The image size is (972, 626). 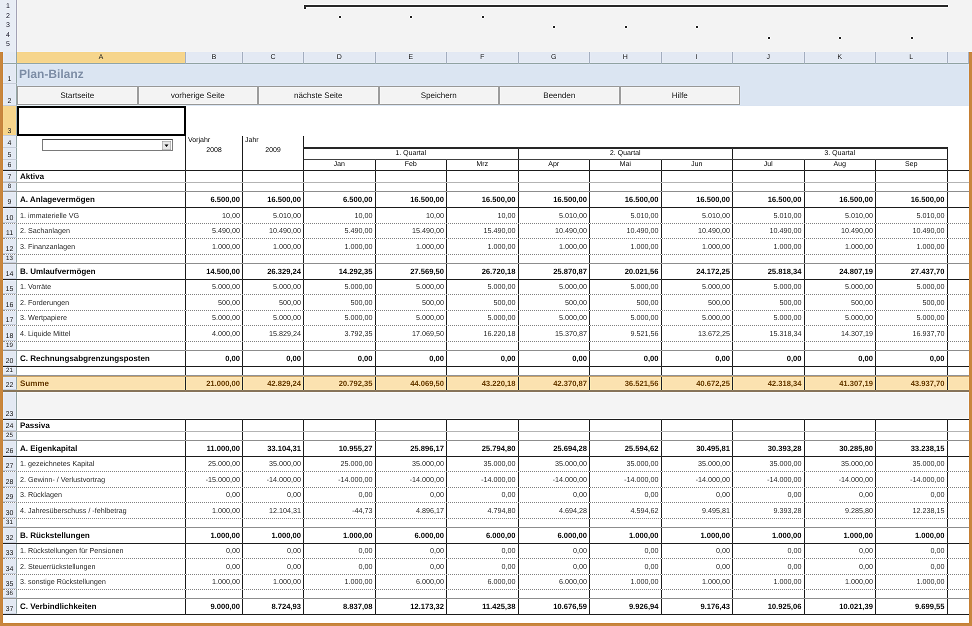 I want to click on sheet-button: Beenden, so click(x=559, y=95).